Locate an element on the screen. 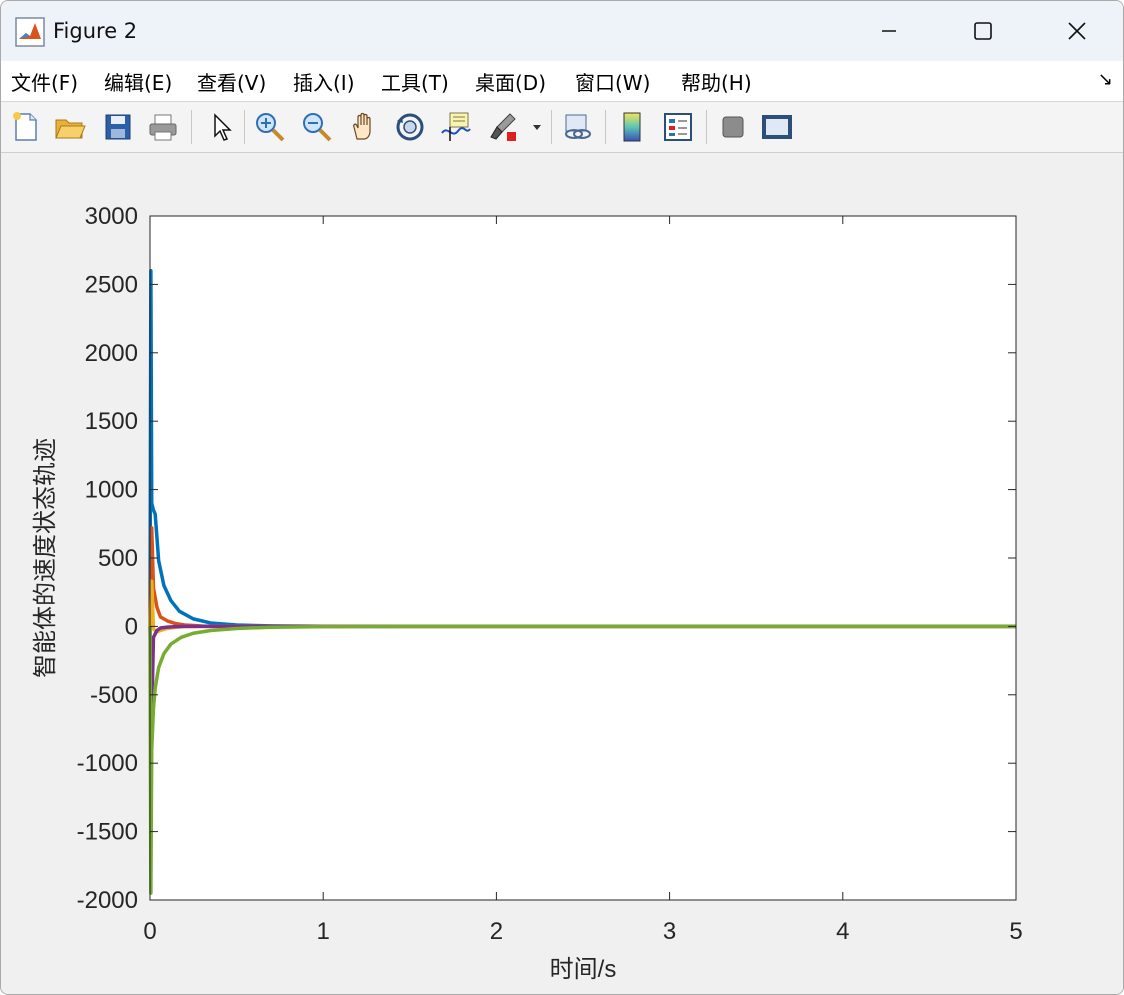 The image size is (1124, 995). menu-file: 文件(F) is located at coordinates (44, 81).